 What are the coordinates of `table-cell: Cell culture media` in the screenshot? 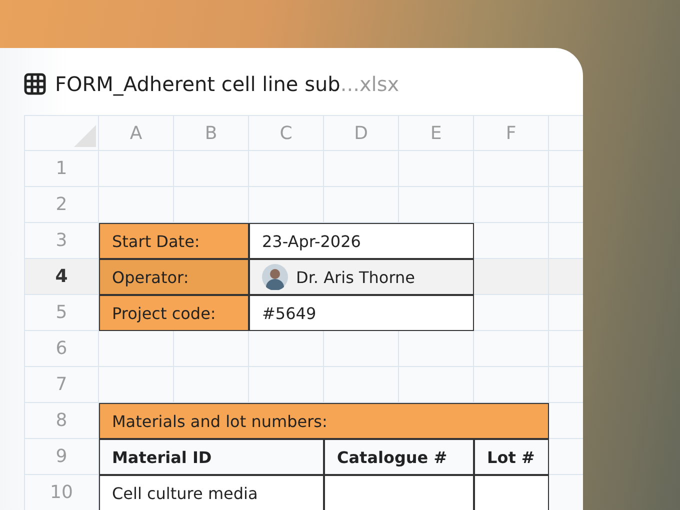 It's located at (211, 492).